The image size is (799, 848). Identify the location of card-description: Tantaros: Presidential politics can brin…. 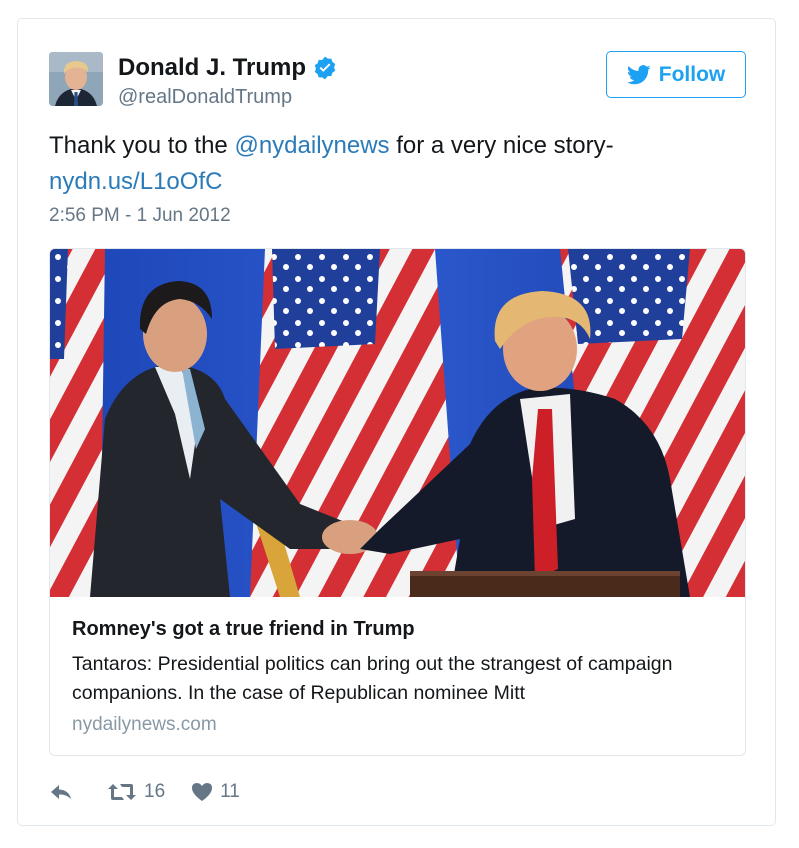
(372, 678).